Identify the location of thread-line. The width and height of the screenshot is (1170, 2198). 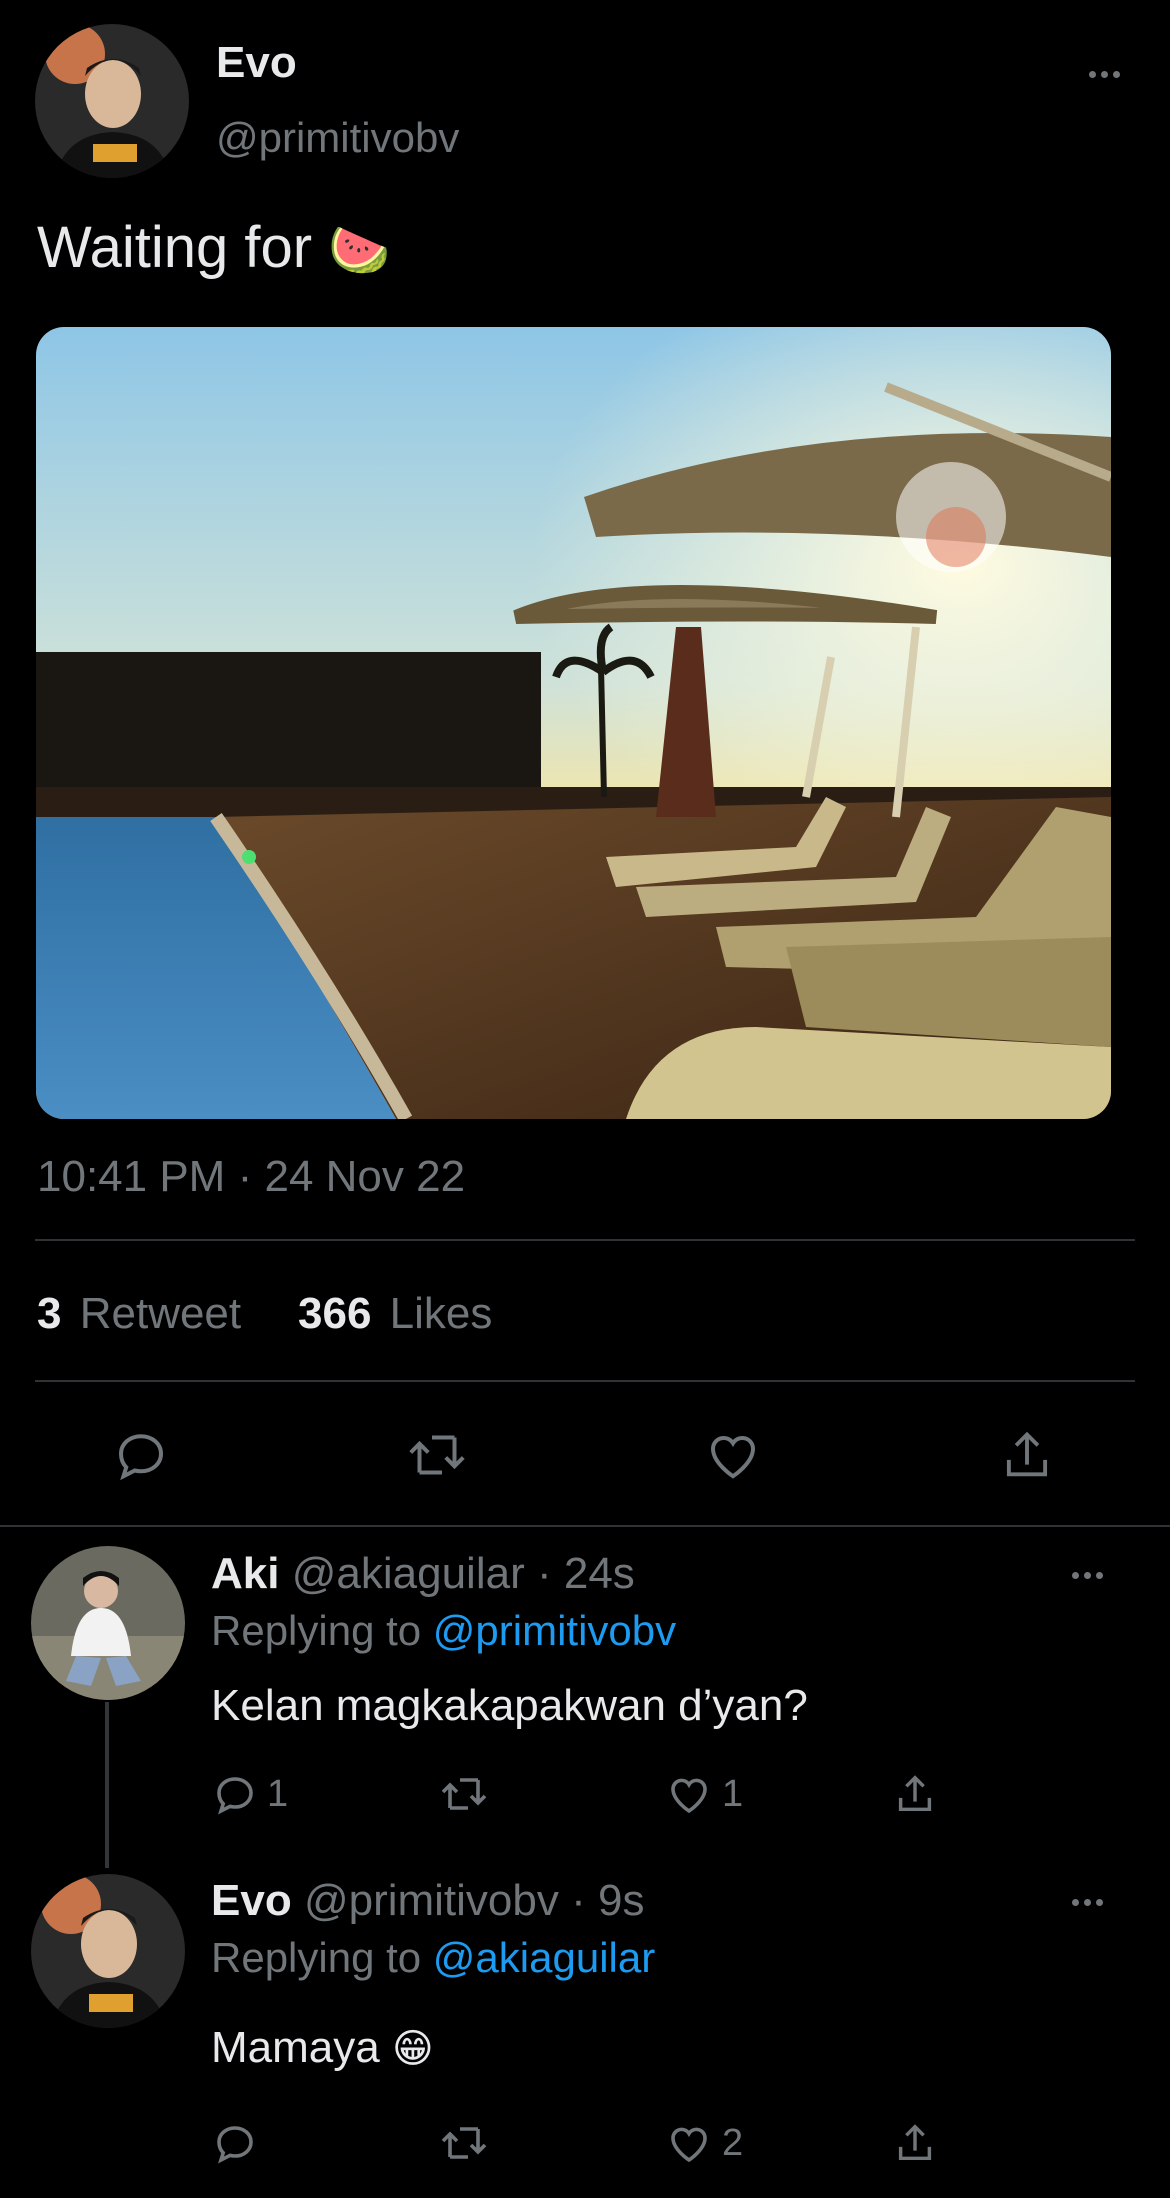
(107, 1785).